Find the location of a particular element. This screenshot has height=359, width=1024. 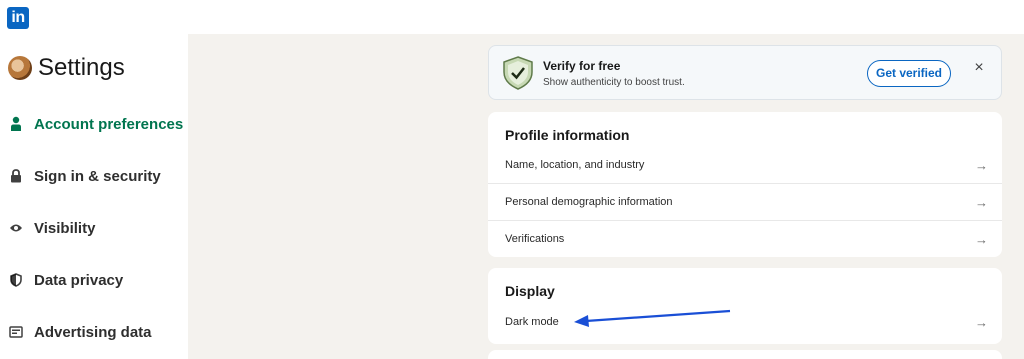

sidebar-item-label: Data privacy is located at coordinates (79, 280).